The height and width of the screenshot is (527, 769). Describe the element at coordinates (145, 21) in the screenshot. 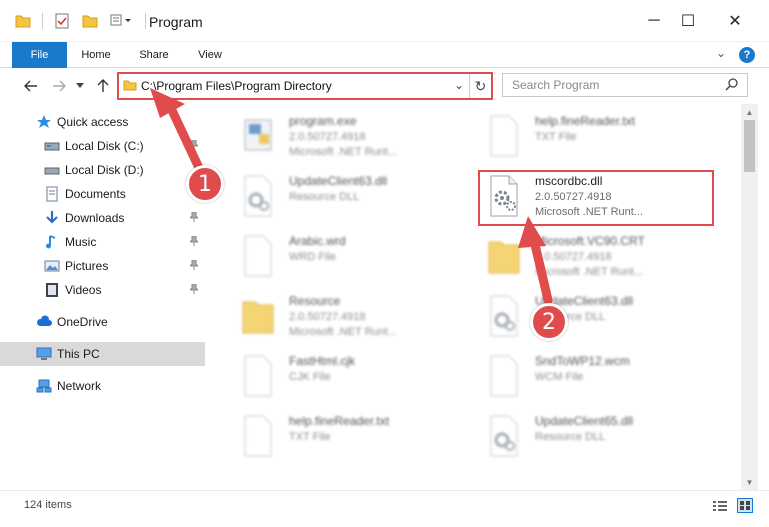

I see `qat-divider` at that location.